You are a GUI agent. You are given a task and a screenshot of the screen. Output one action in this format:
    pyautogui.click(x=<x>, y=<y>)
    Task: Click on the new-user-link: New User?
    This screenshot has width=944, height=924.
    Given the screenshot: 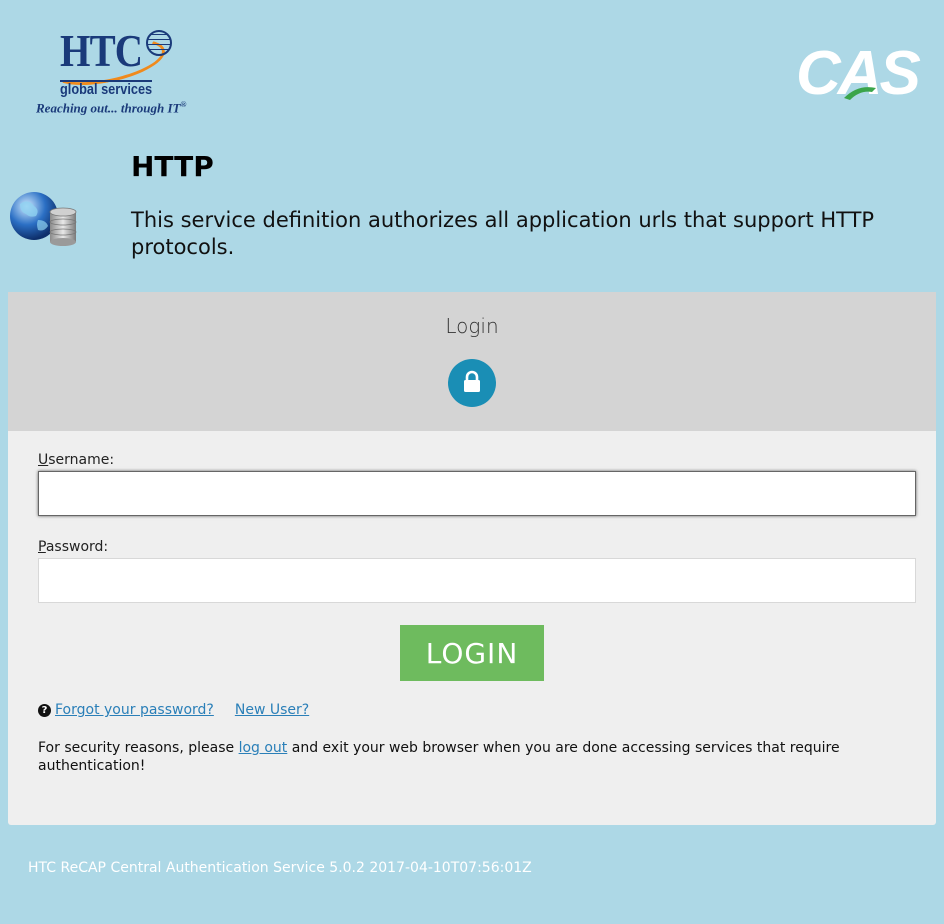 What is the action you would take?
    pyautogui.click(x=272, y=710)
    